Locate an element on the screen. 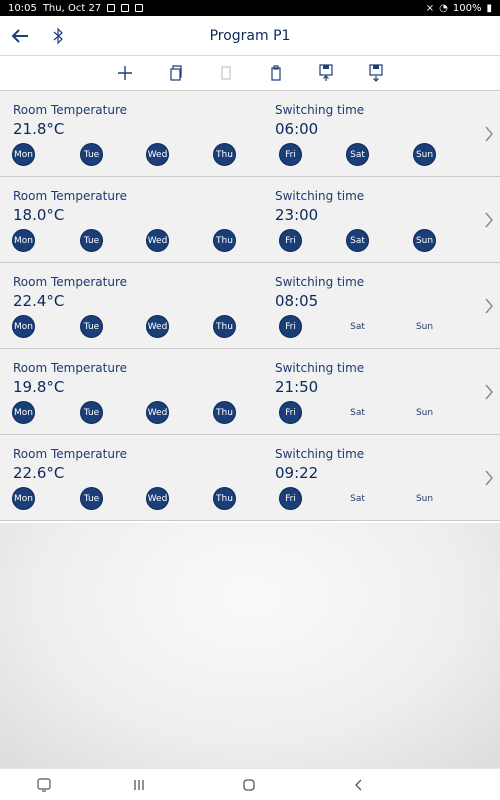  temperature-value: 18.0°C is located at coordinates (39, 215).